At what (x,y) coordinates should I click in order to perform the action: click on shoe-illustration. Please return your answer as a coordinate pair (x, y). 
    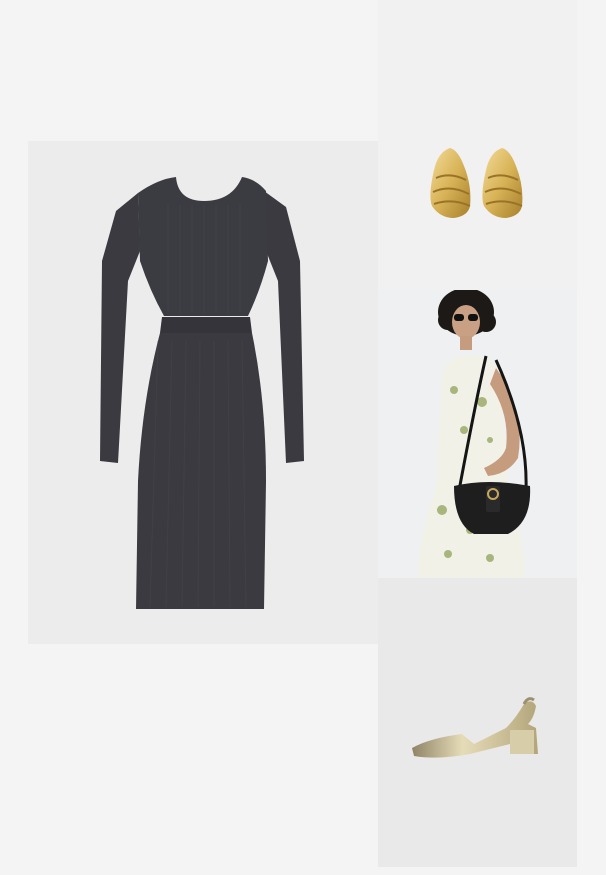
    Looking at the image, I should click on (475, 727).